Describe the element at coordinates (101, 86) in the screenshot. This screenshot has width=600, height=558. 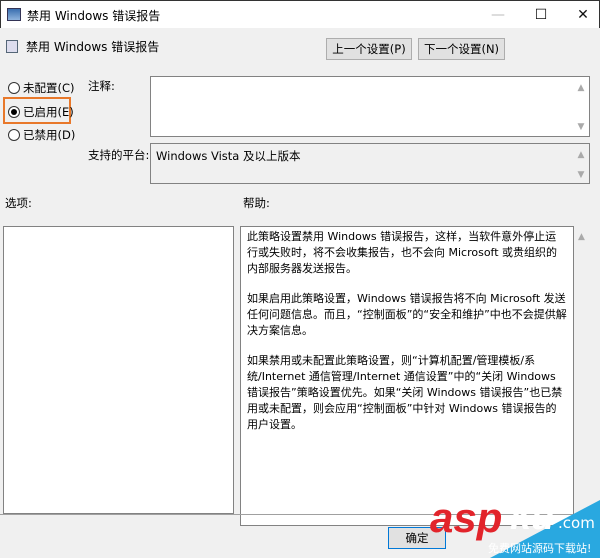
I see `comment-label: 注释:` at that location.